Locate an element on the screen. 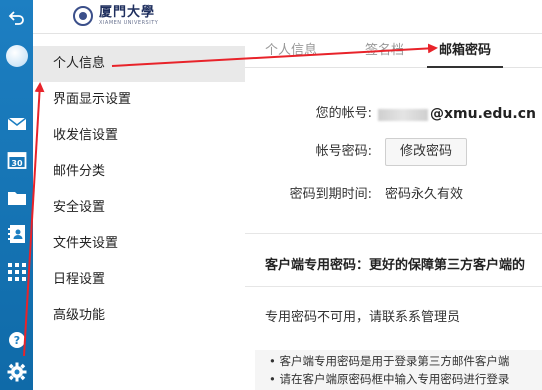  sidebar-item-security: 安全设置 is located at coordinates (139, 208).